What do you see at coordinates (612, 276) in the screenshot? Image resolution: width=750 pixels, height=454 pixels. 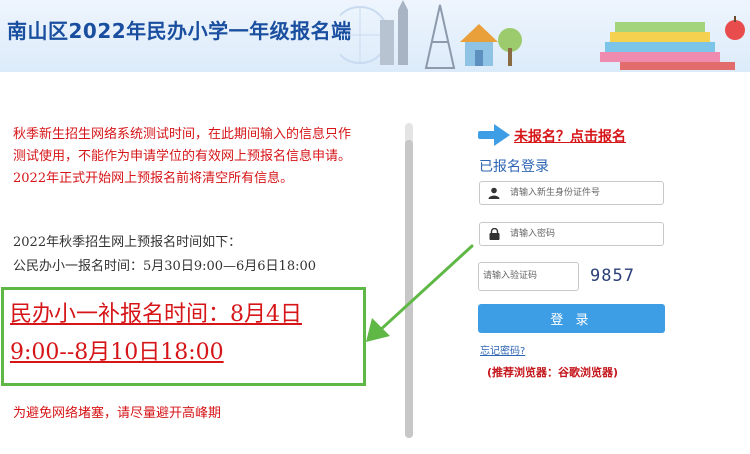 I see `captcha-image: 9857` at bounding box center [612, 276].